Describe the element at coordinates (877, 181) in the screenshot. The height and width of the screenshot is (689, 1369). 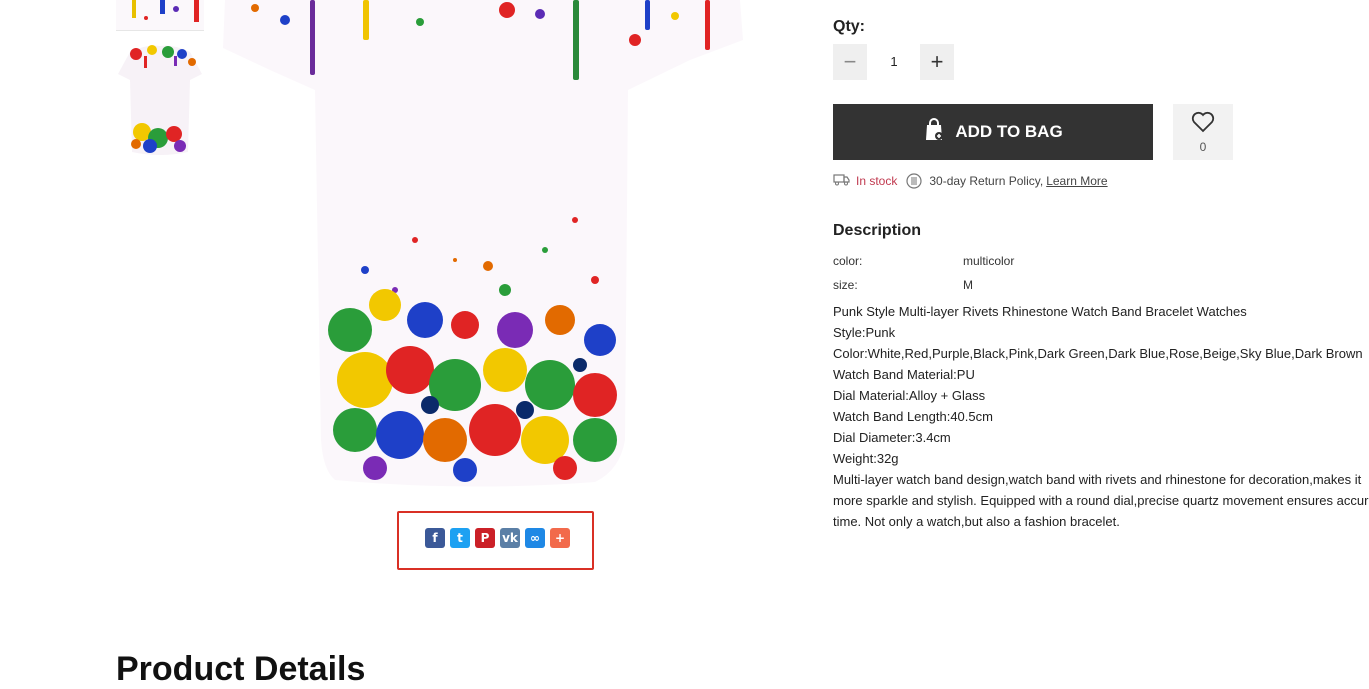
I see `stock-status: In stock` at that location.